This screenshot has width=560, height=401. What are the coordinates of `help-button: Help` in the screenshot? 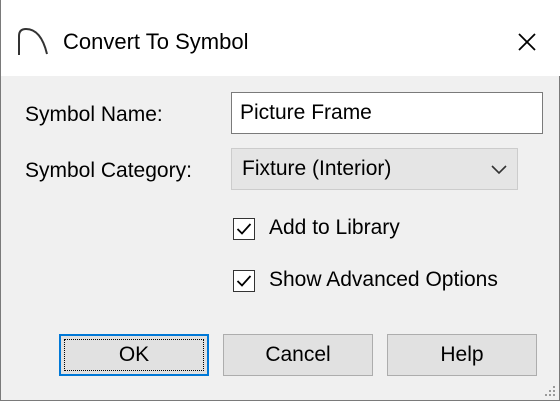 It's located at (462, 355).